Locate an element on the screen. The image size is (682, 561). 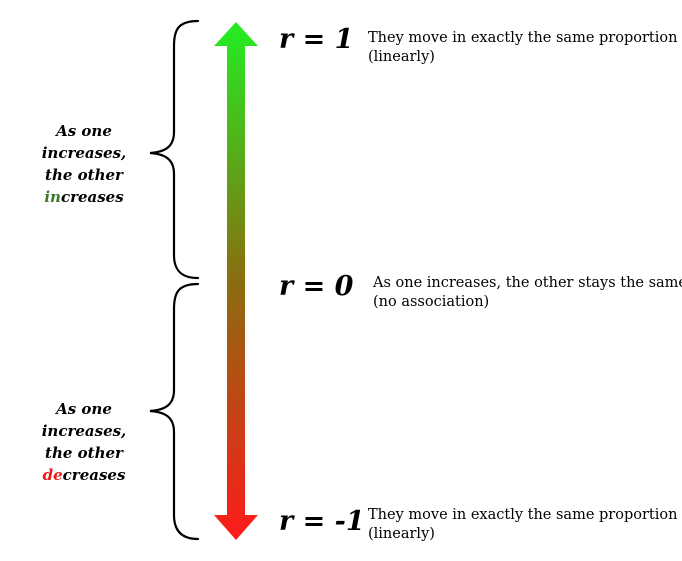
side-line: increases is located at coordinates (84, 197).